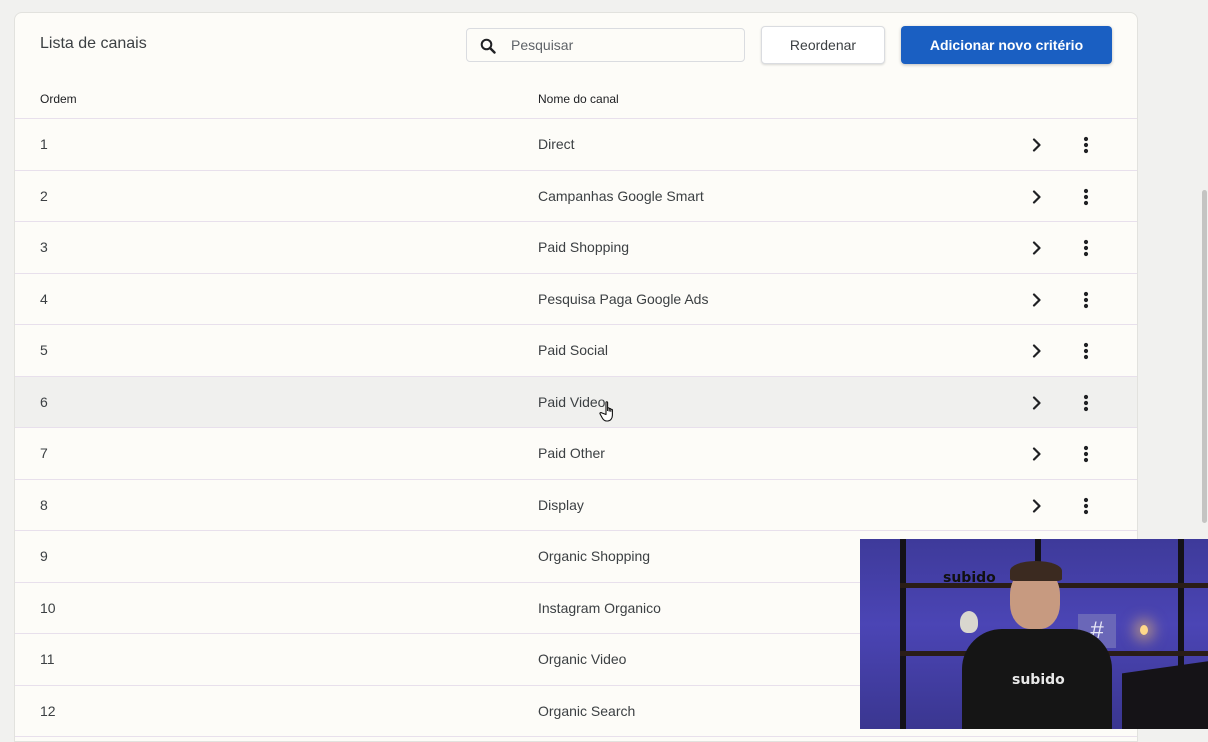 Image resolution: width=1208 pixels, height=742 pixels. What do you see at coordinates (1034, 634) in the screenshot?
I see `presenter-video-overlay: subido # subido` at bounding box center [1034, 634].